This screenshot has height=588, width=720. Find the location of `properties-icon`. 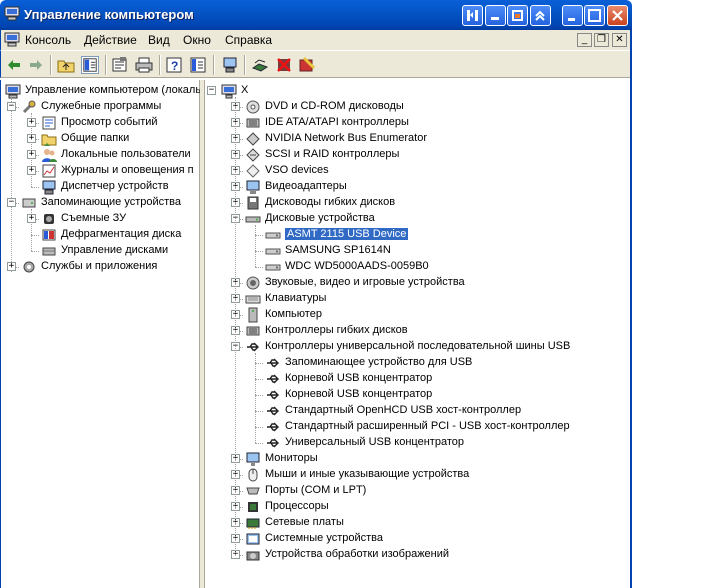

properties-icon is located at coordinates (120, 65).